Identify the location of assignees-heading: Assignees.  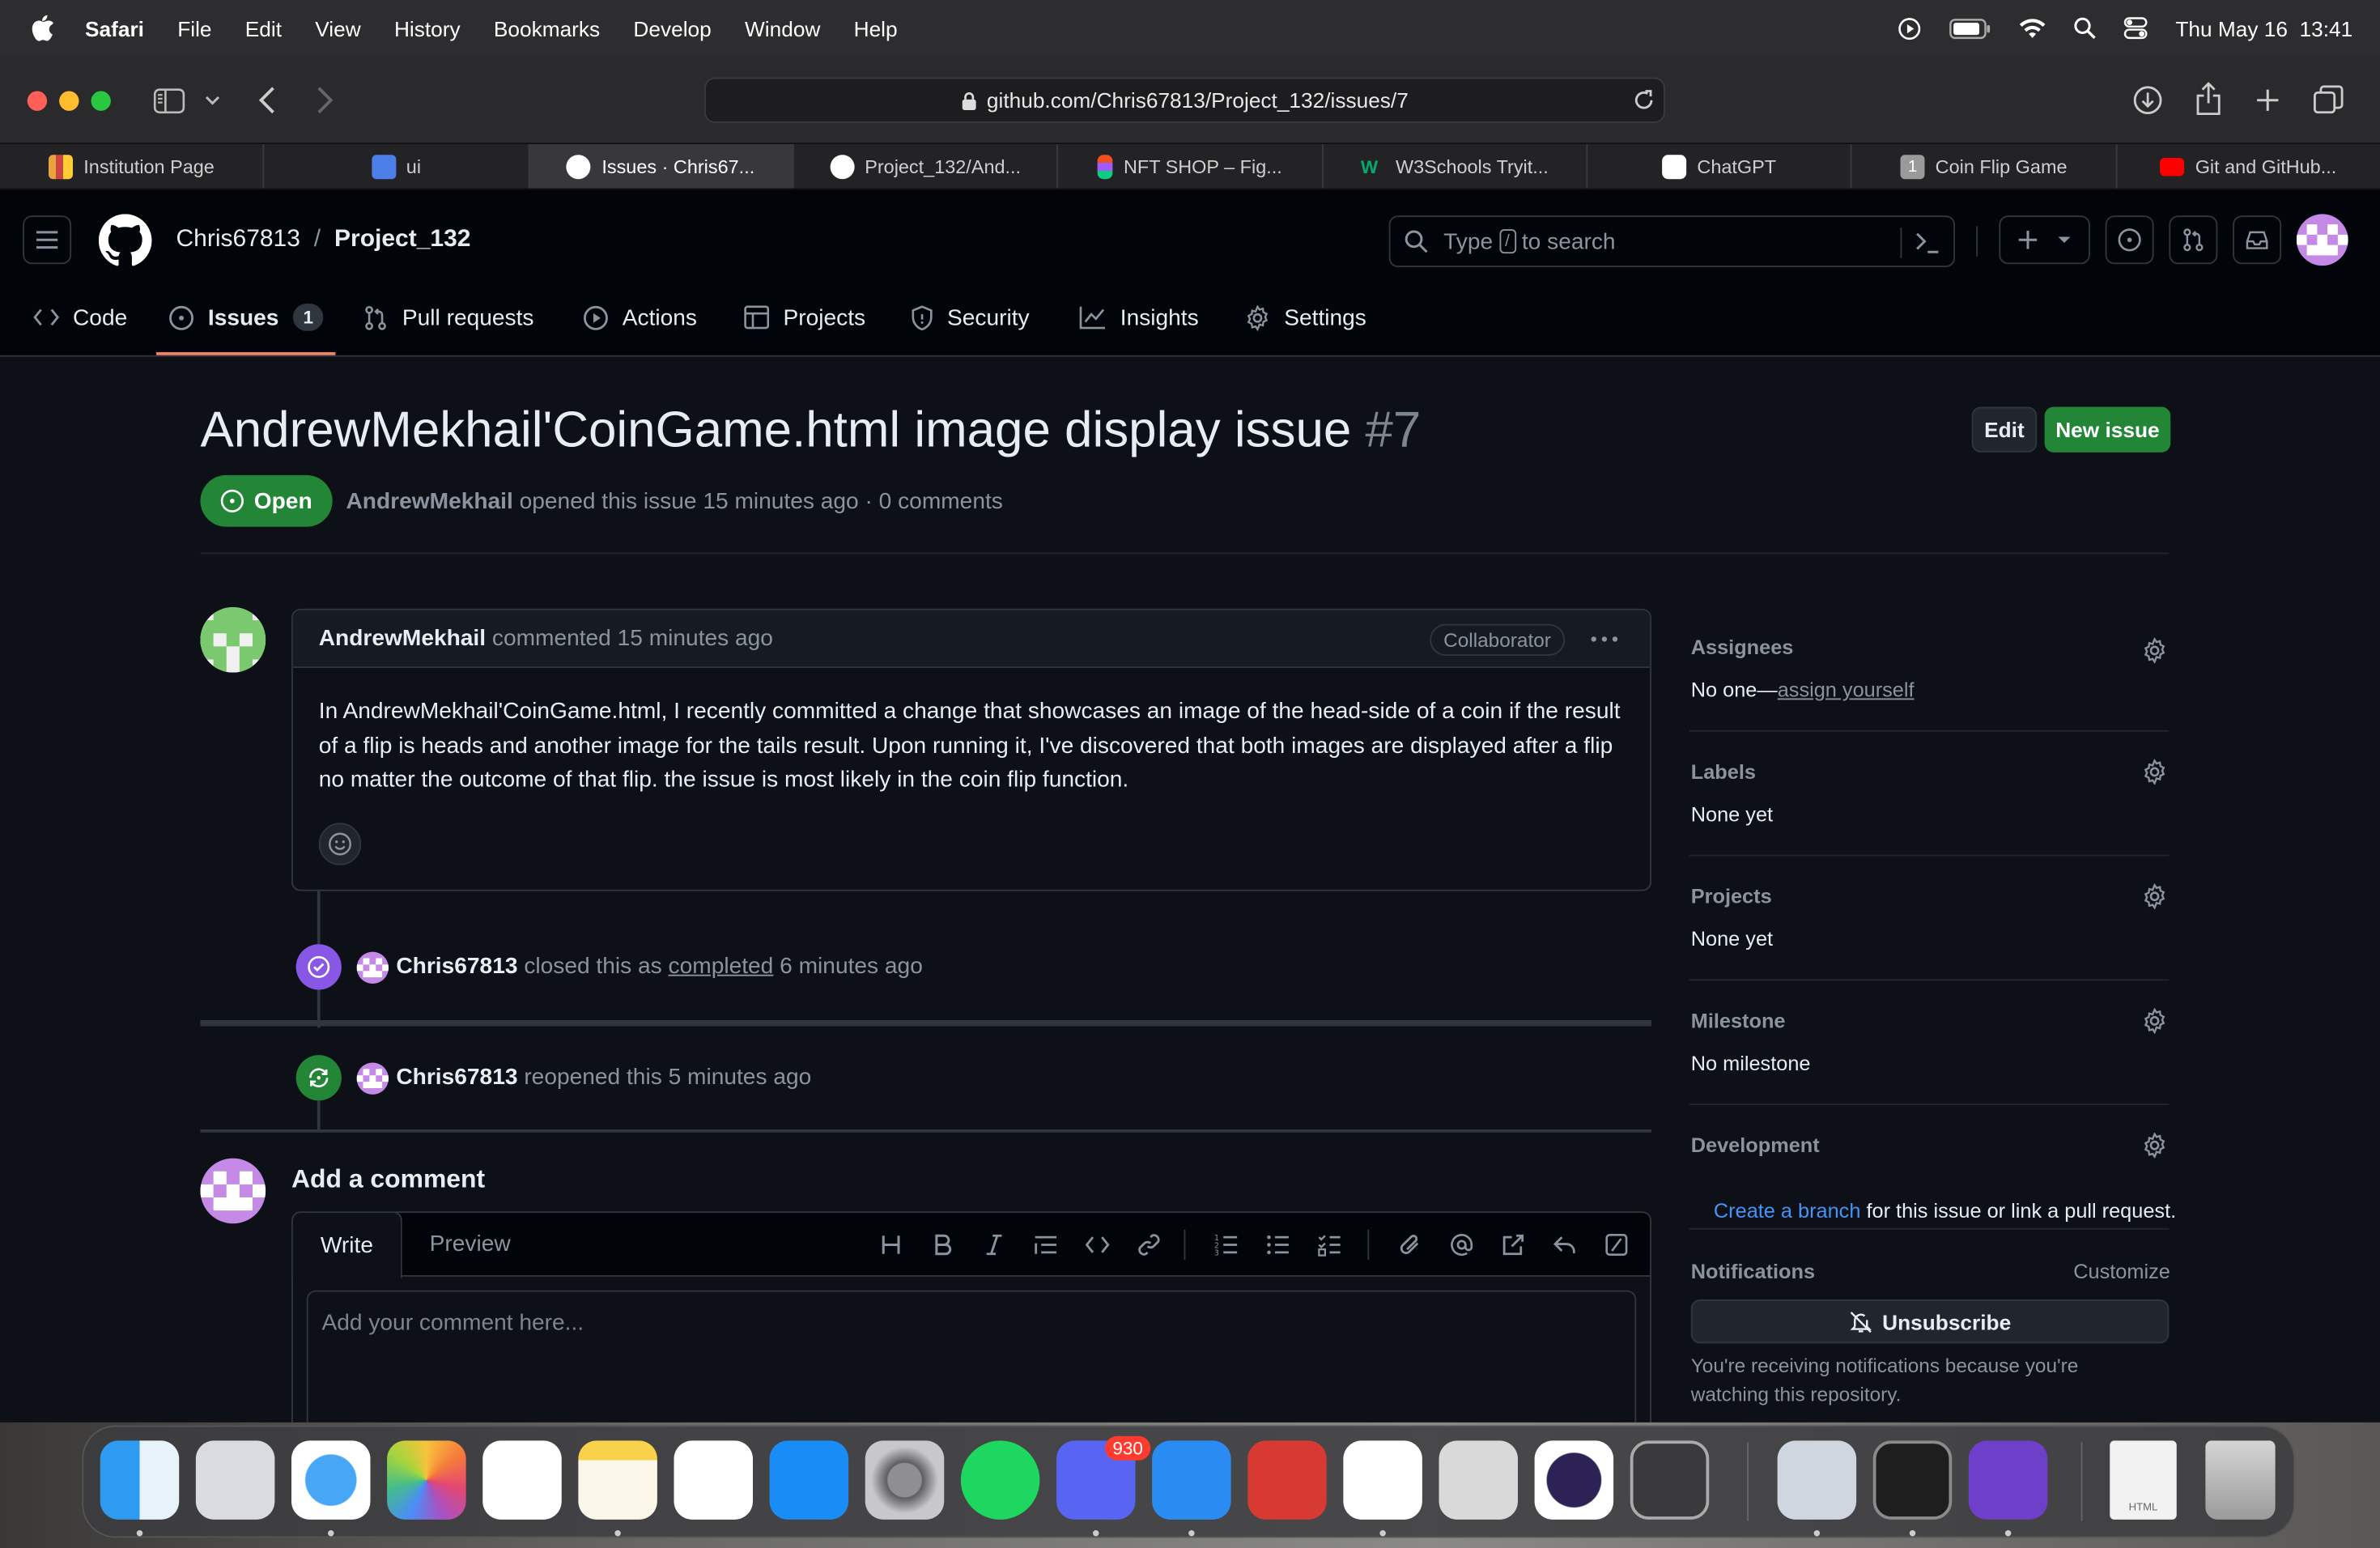
(1742, 648).